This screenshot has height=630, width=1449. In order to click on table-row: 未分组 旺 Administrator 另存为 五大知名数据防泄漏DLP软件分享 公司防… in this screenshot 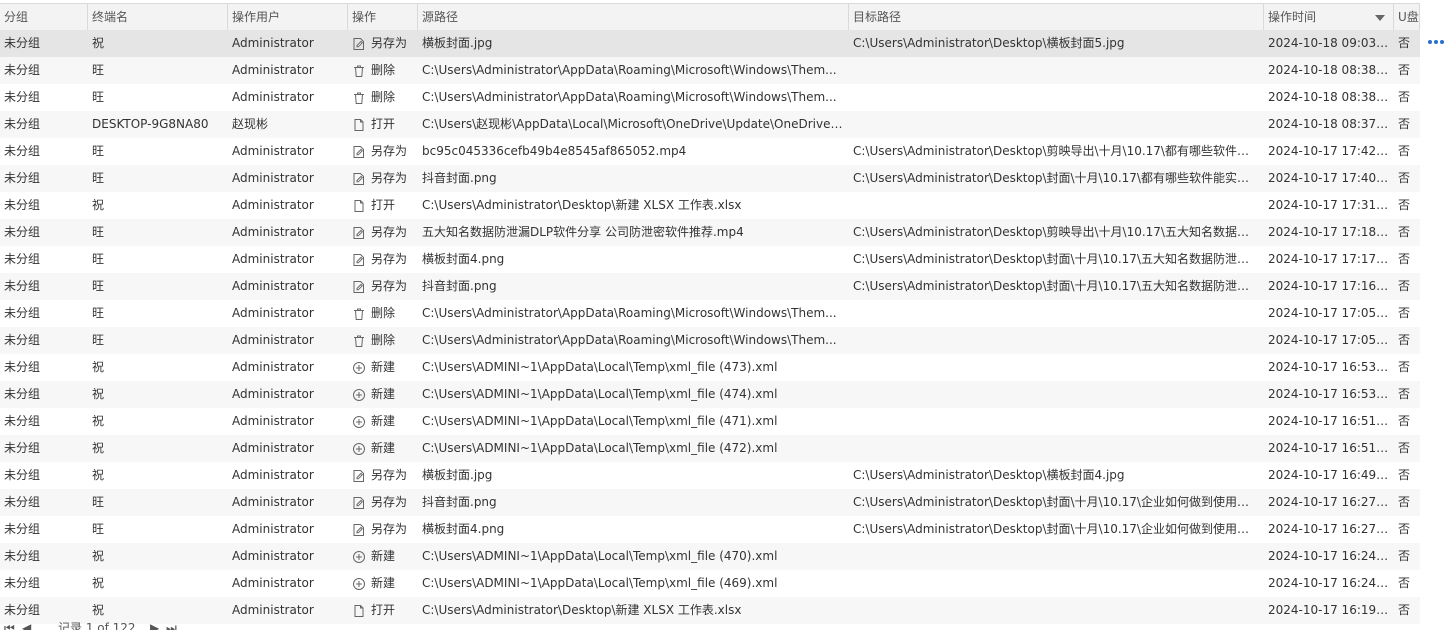, I will do `click(710, 232)`.